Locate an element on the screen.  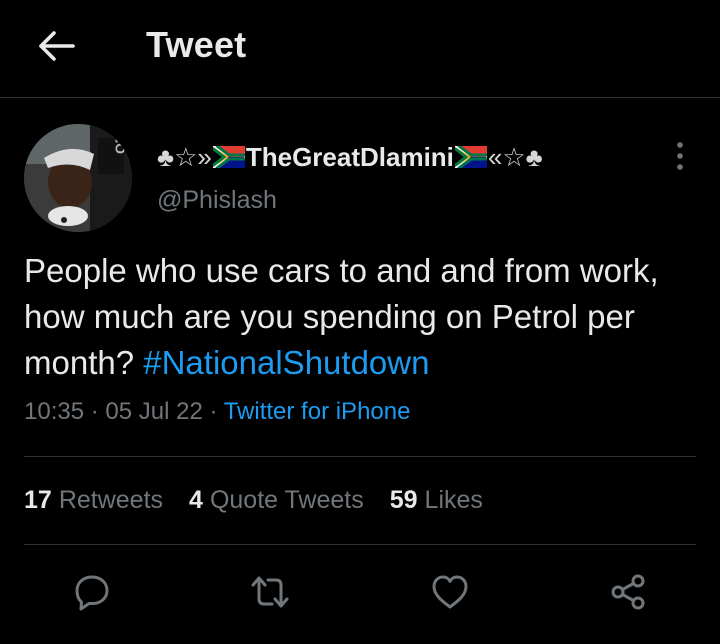
avatar-image: OR is located at coordinates (78, 178).